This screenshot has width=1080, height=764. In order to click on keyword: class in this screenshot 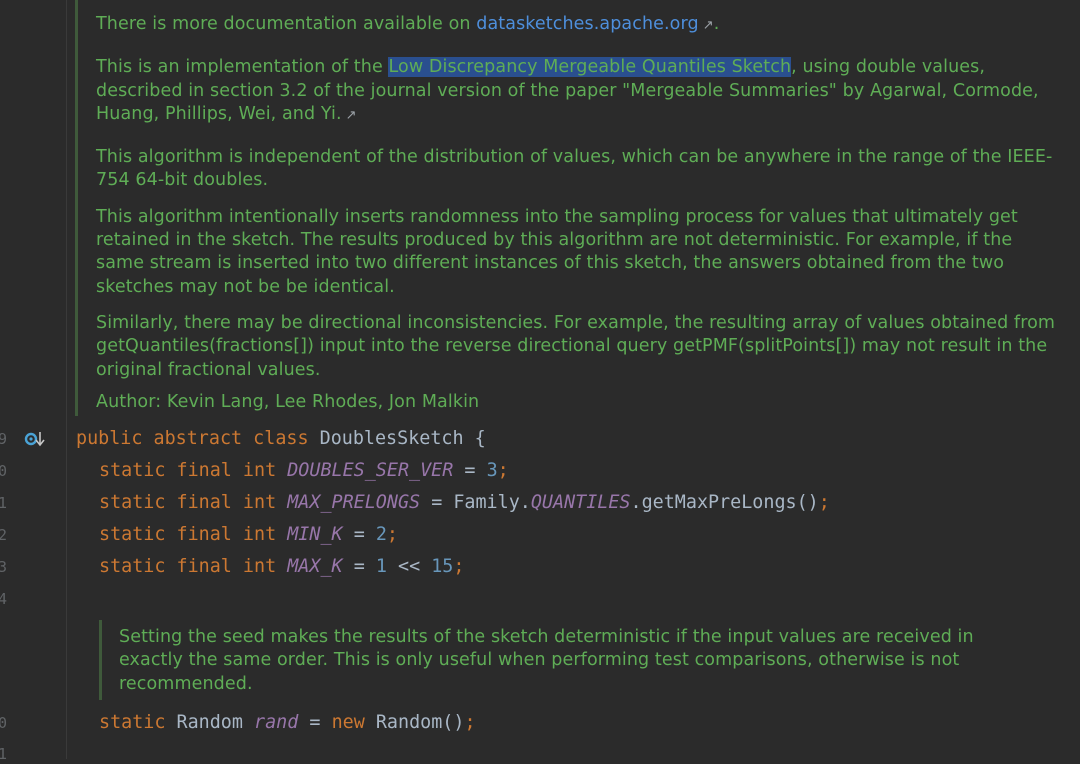, I will do `click(281, 438)`.